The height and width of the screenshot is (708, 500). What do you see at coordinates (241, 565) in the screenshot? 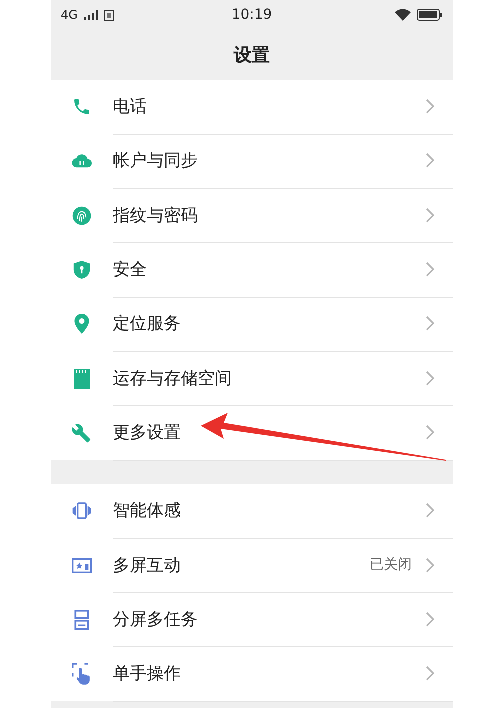
I see `settings-item: 多屏互动` at bounding box center [241, 565].